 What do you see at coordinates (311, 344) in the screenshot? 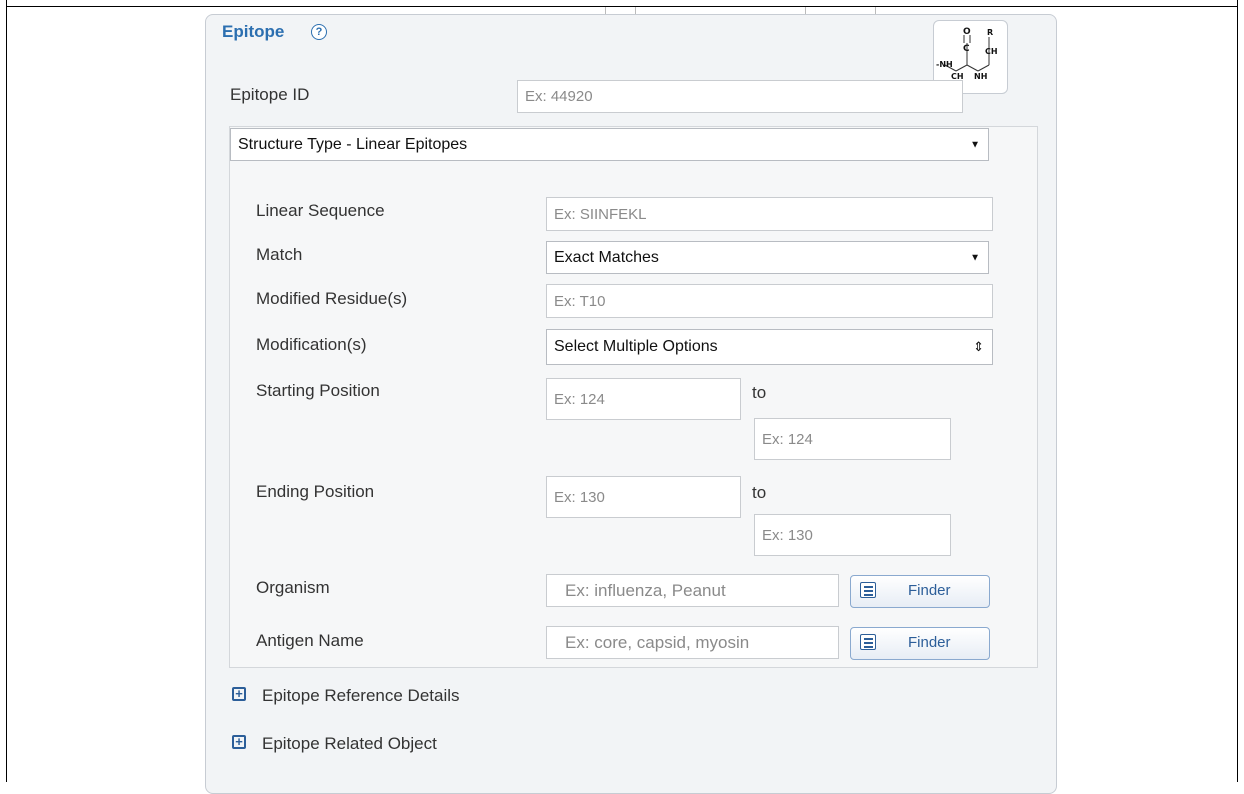
I see `modifications-label: Modification(s)` at bounding box center [311, 344].